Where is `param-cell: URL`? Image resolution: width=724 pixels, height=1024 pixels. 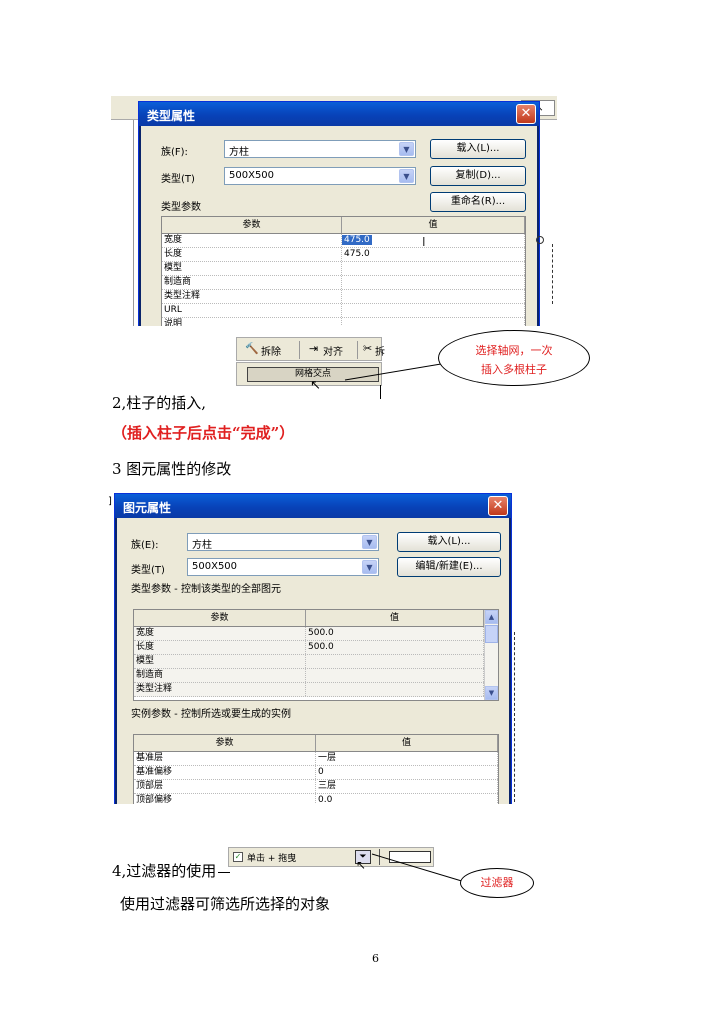
param-cell: URL is located at coordinates (252, 310).